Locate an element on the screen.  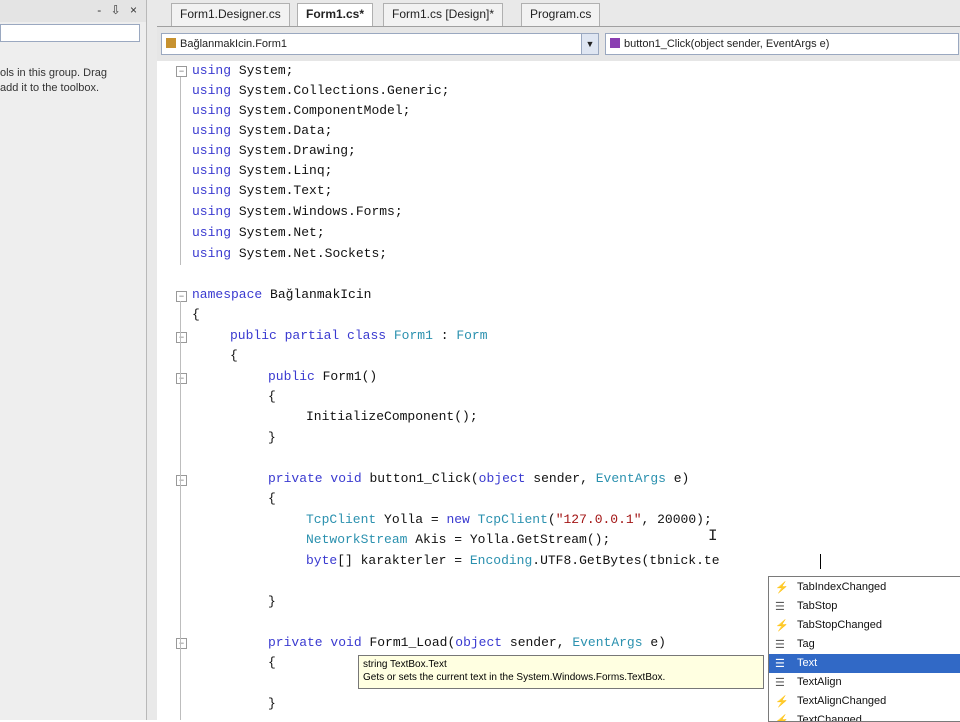
tab-program-cs: Program.cs is located at coordinates (561, 14).